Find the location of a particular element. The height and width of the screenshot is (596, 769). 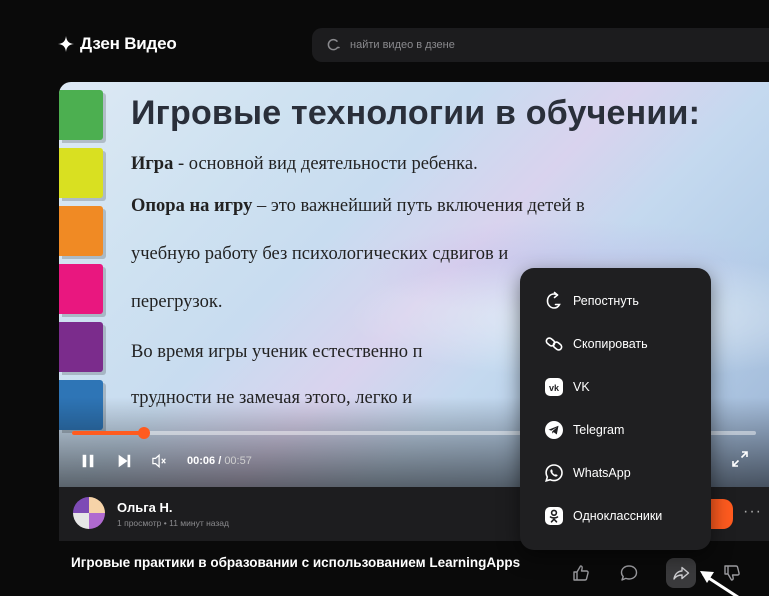

current-time: 00:06 is located at coordinates (201, 461).